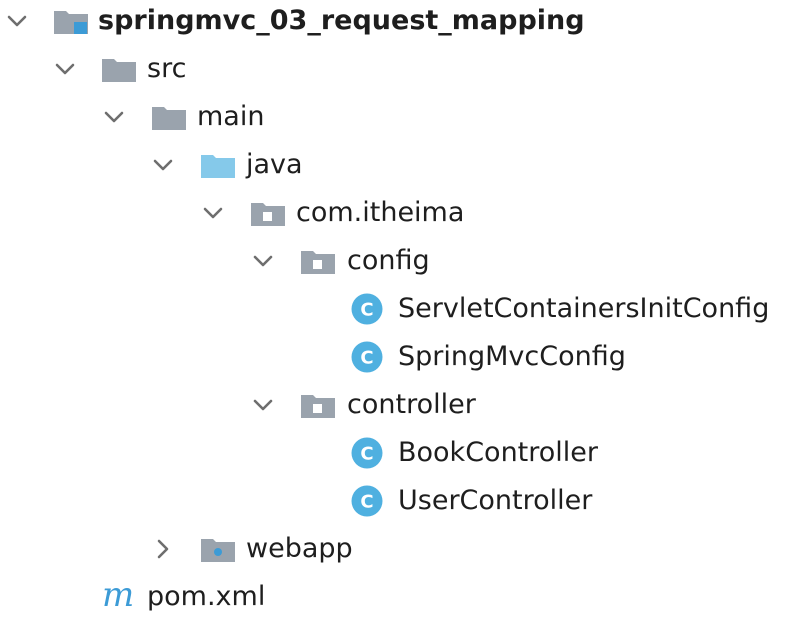  I want to click on tree-item-main: main, so click(400, 118).